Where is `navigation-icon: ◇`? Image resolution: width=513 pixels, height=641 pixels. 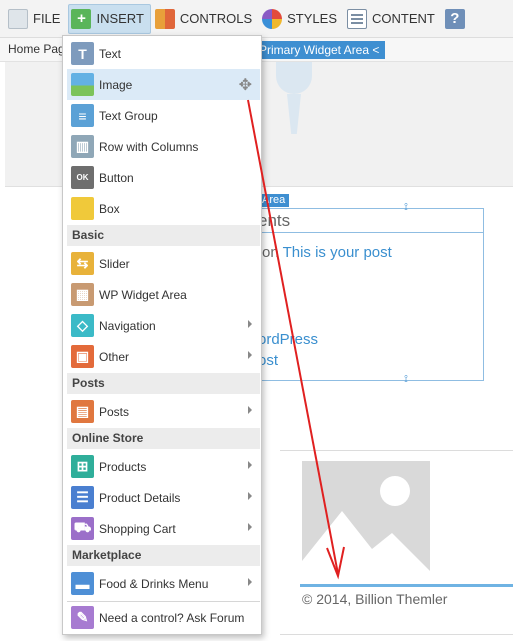 navigation-icon: ◇ is located at coordinates (82, 325).